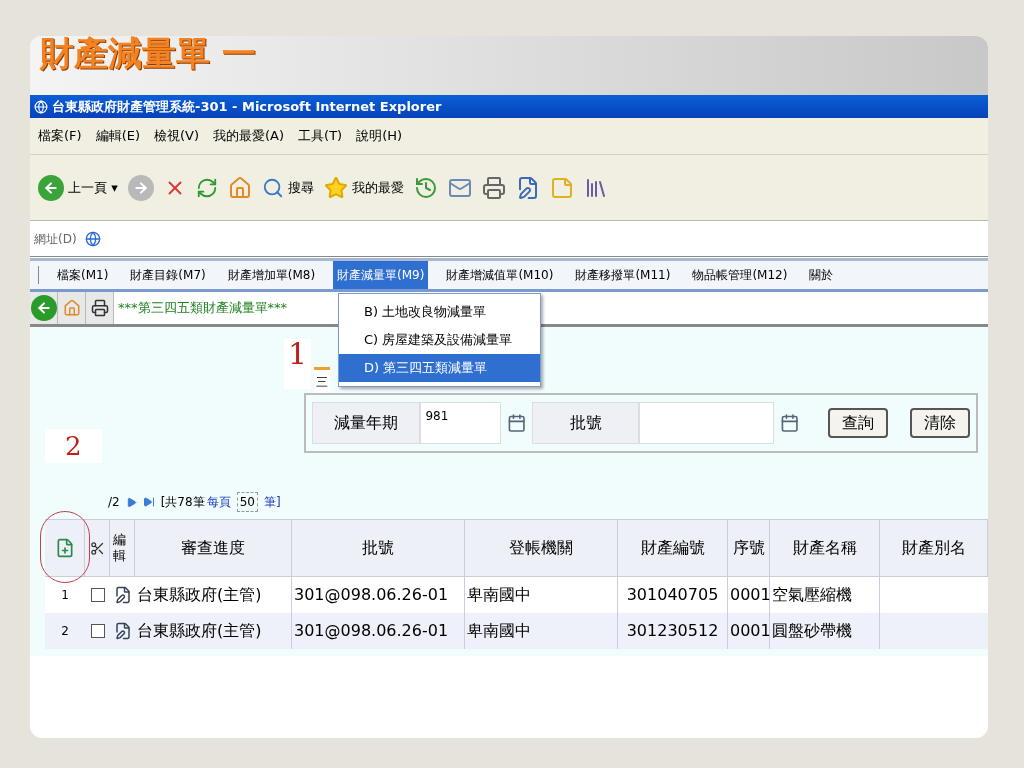 This screenshot has width=1024, height=768. Describe the element at coordinates (673, 631) in the screenshot. I see `table-cell: 301230512` at that location.